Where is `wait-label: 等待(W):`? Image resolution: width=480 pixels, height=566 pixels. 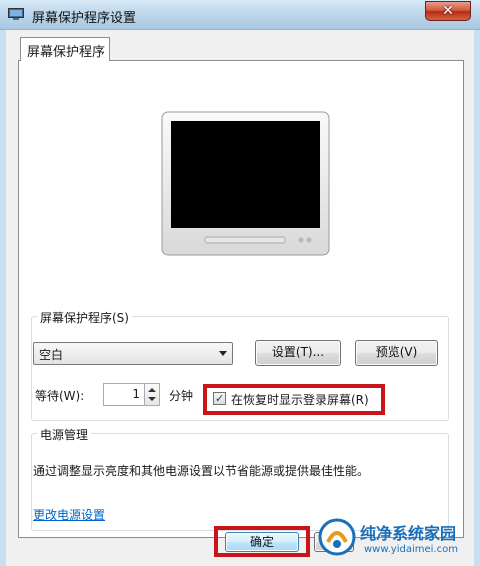 wait-label: 等待(W): is located at coordinates (60, 396).